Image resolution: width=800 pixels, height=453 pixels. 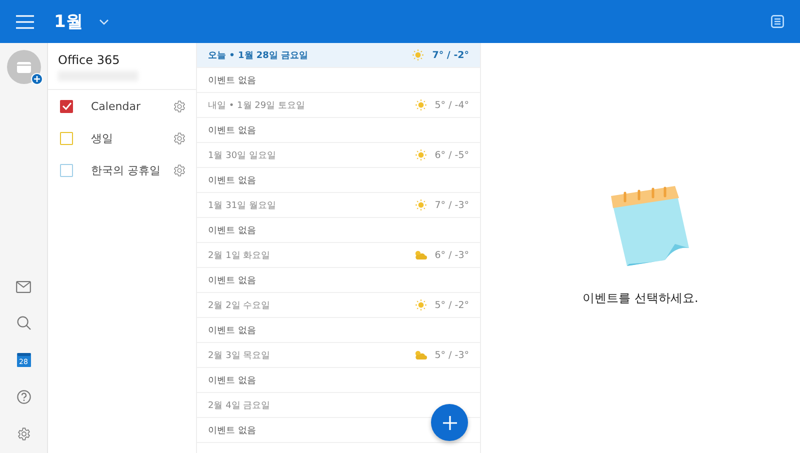 I want to click on day-label: 2월 3일 목요일, so click(x=240, y=356).